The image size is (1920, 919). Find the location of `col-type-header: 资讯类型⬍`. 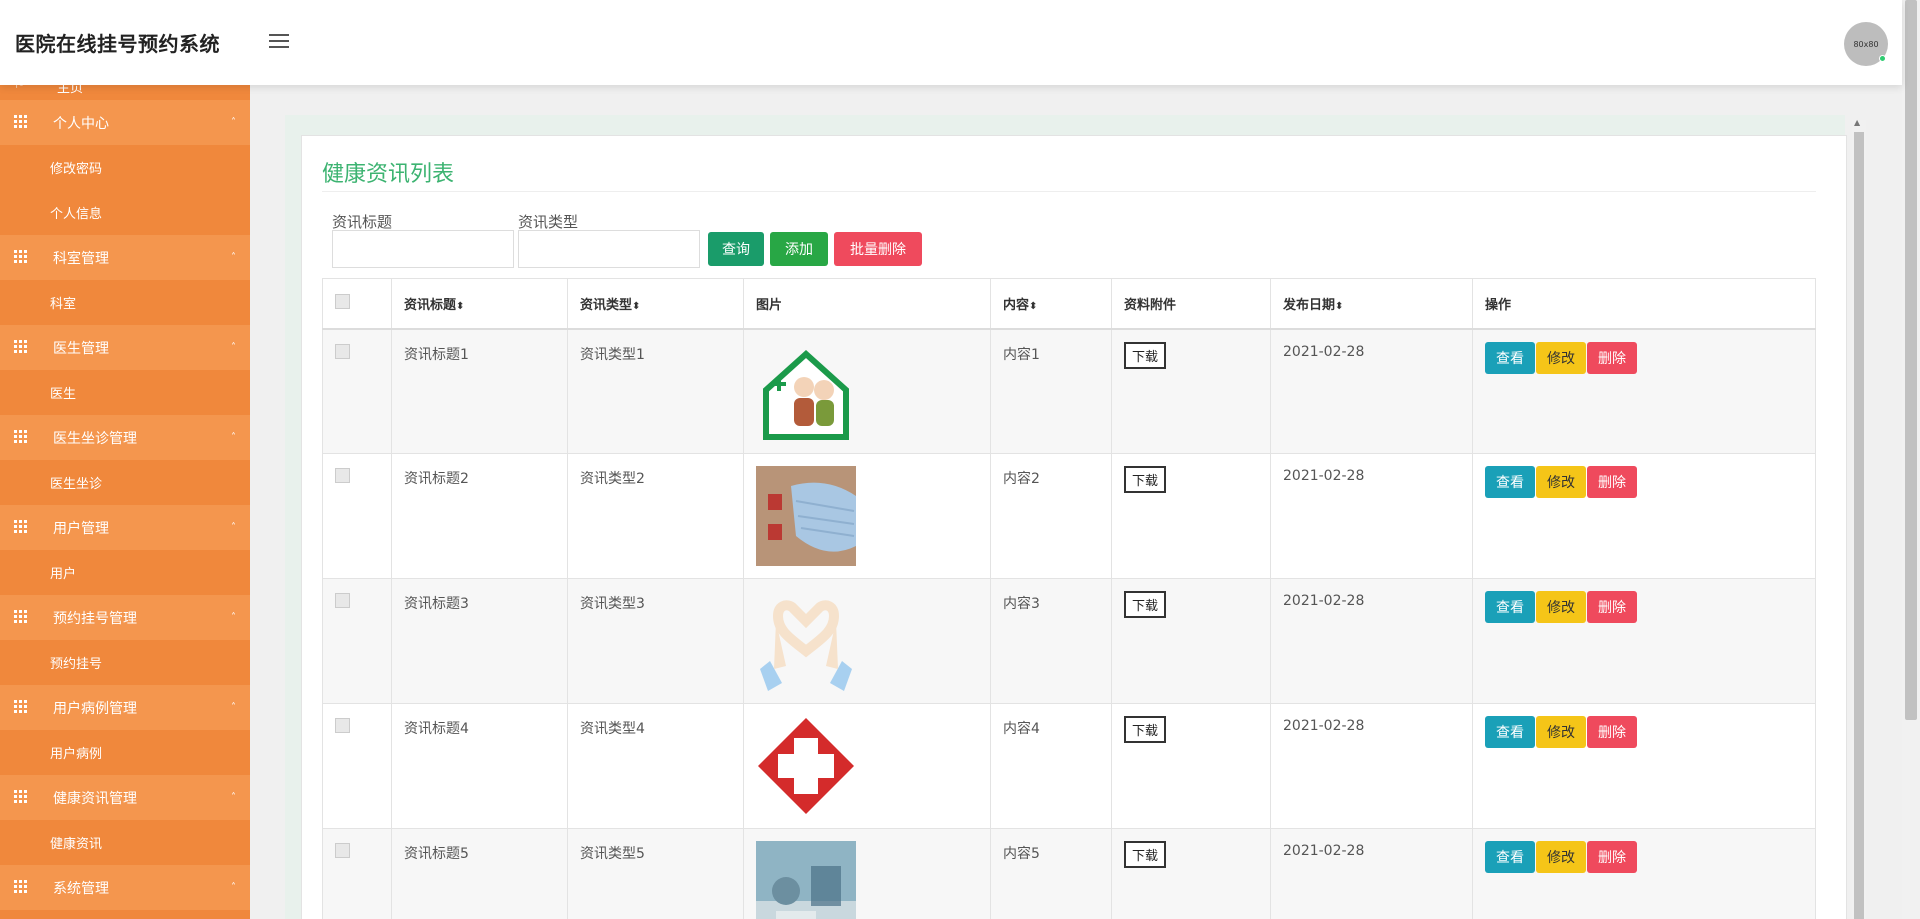

col-type-header: 资讯类型⬍ is located at coordinates (655, 304).